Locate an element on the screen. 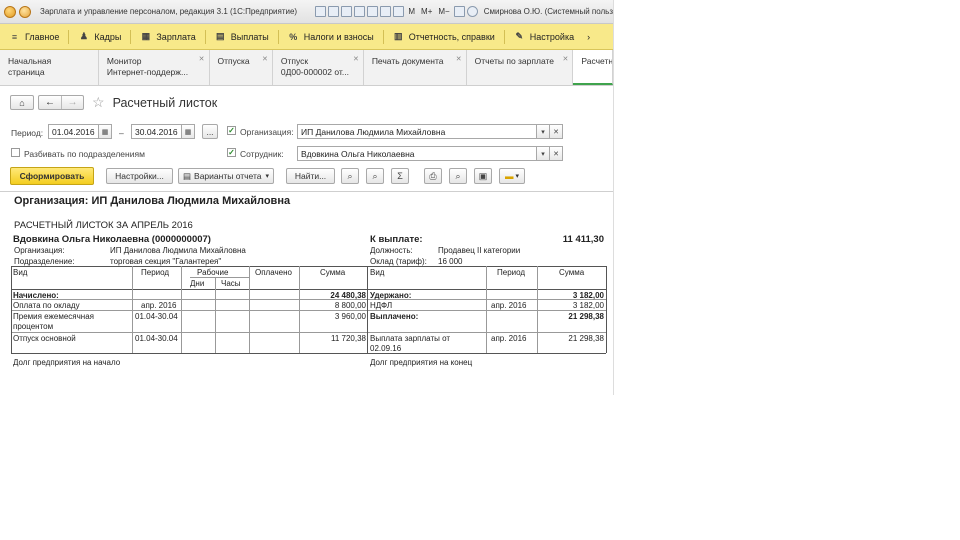 This screenshot has height=540, width=960. table-row-type: Оплата по окладу is located at coordinates (46, 305).